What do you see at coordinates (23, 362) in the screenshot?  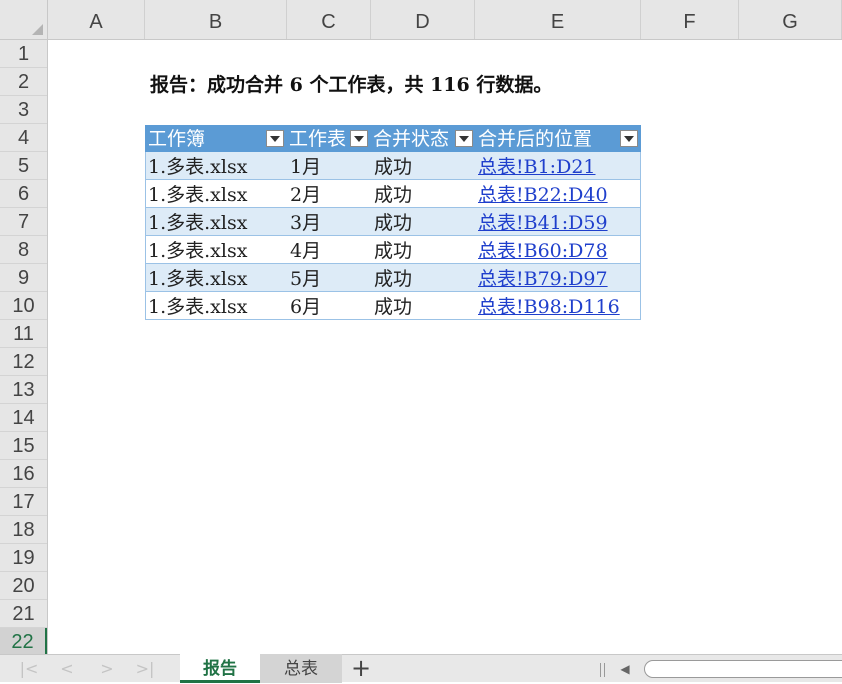 I see `row-header-12: 12` at bounding box center [23, 362].